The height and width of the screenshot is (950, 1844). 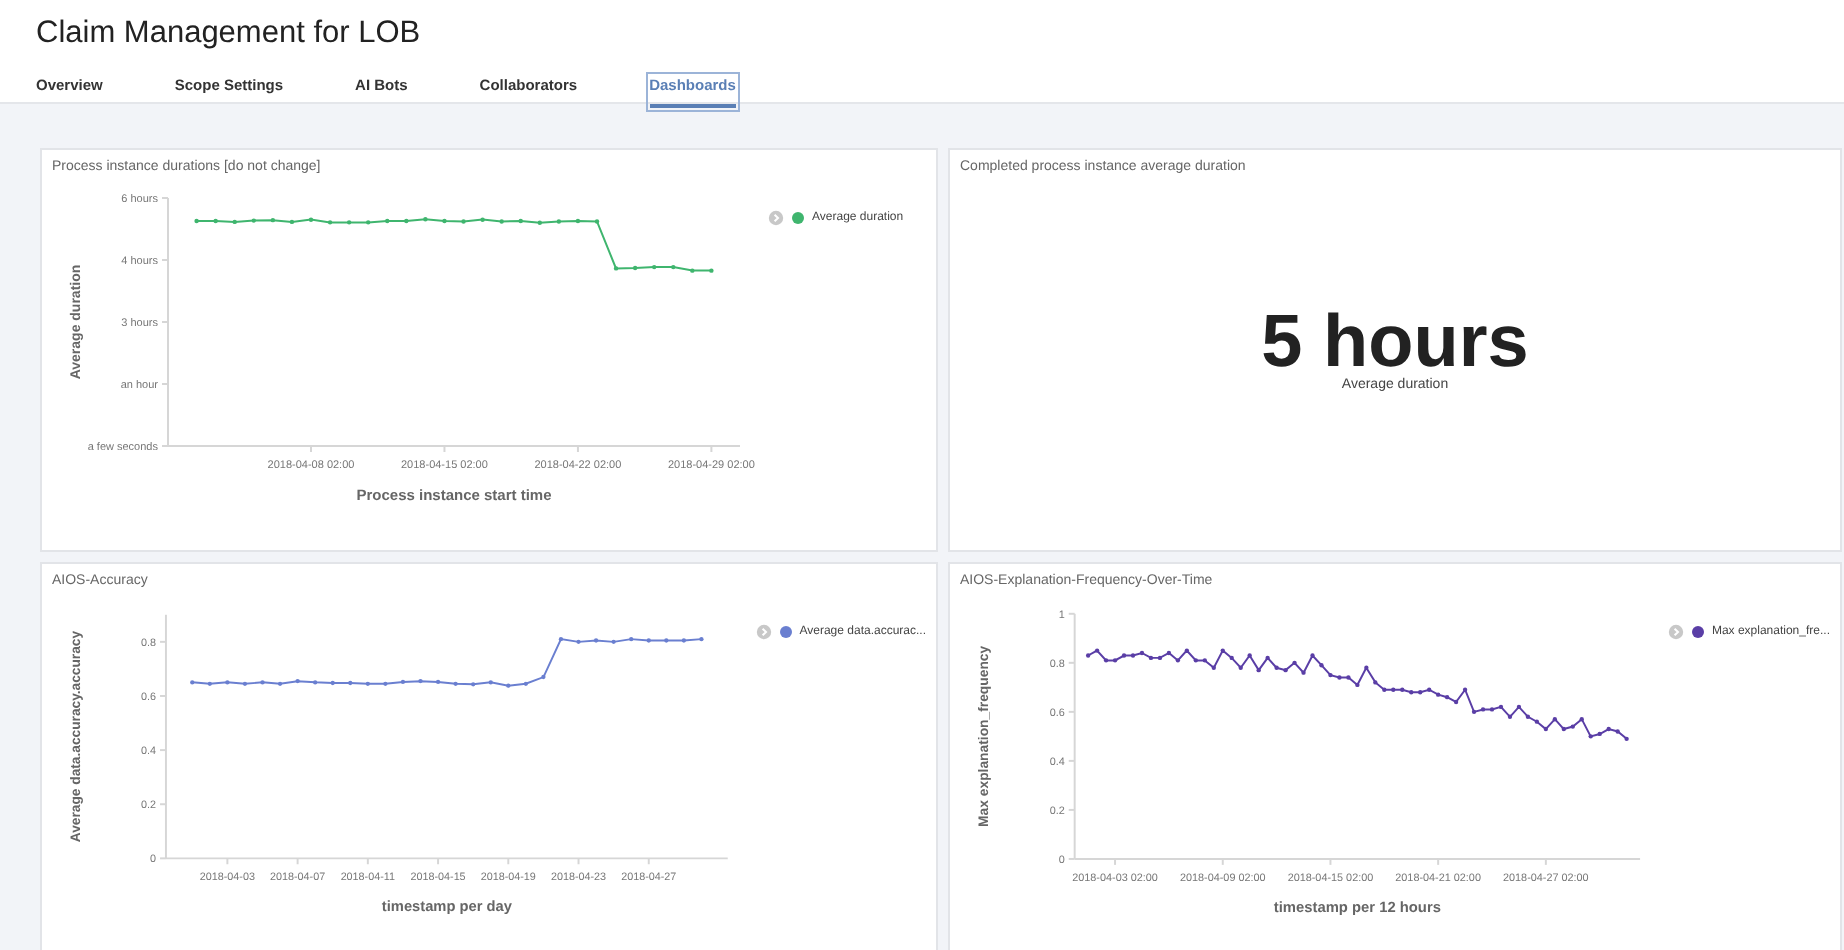 I want to click on page-title: Claim Management for LOB, so click(x=229, y=34).